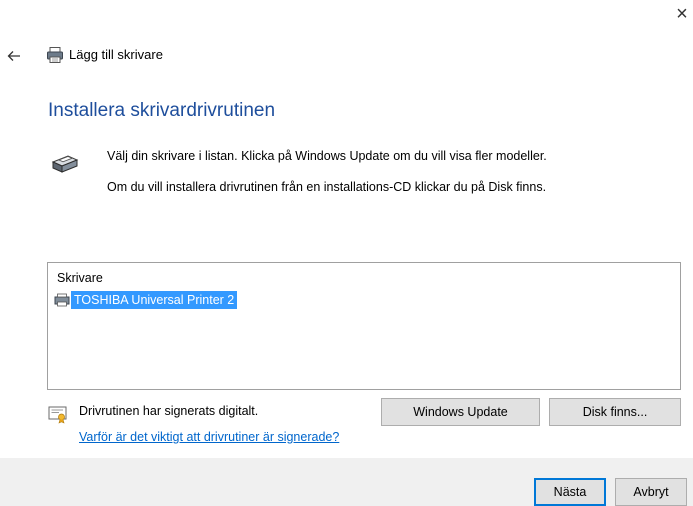 This screenshot has width=693, height=506. I want to click on certificate-icon, so click(58, 415).